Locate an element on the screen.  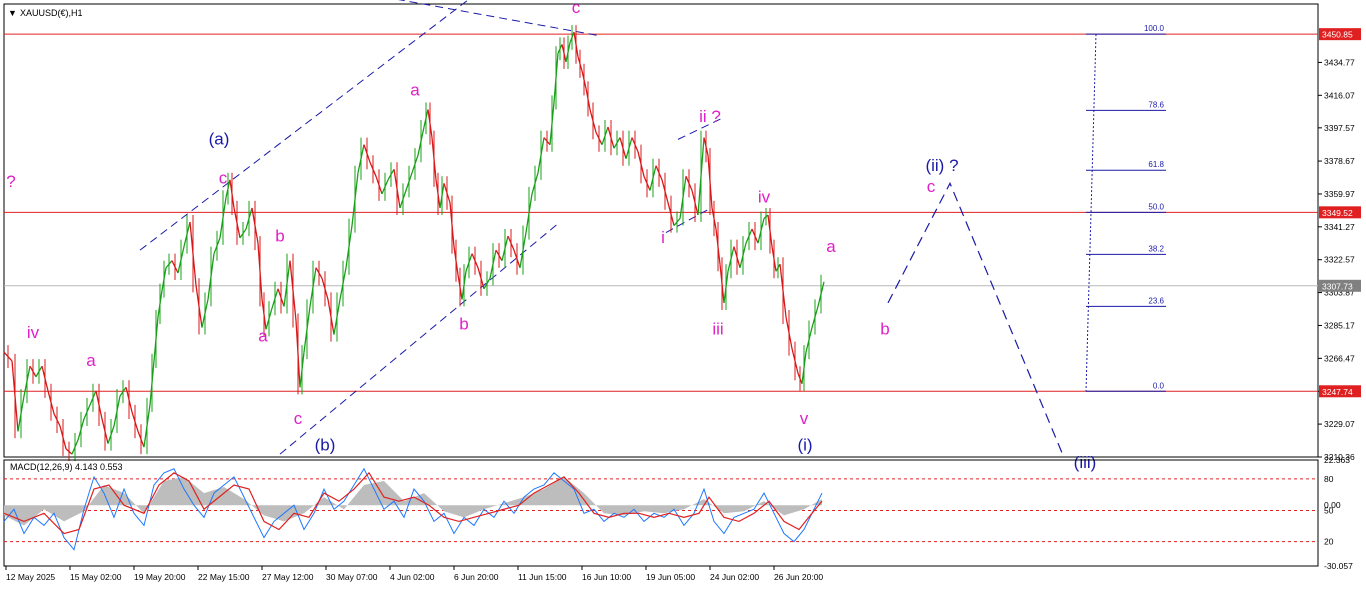
wave-label: i is located at coordinates (663, 237).